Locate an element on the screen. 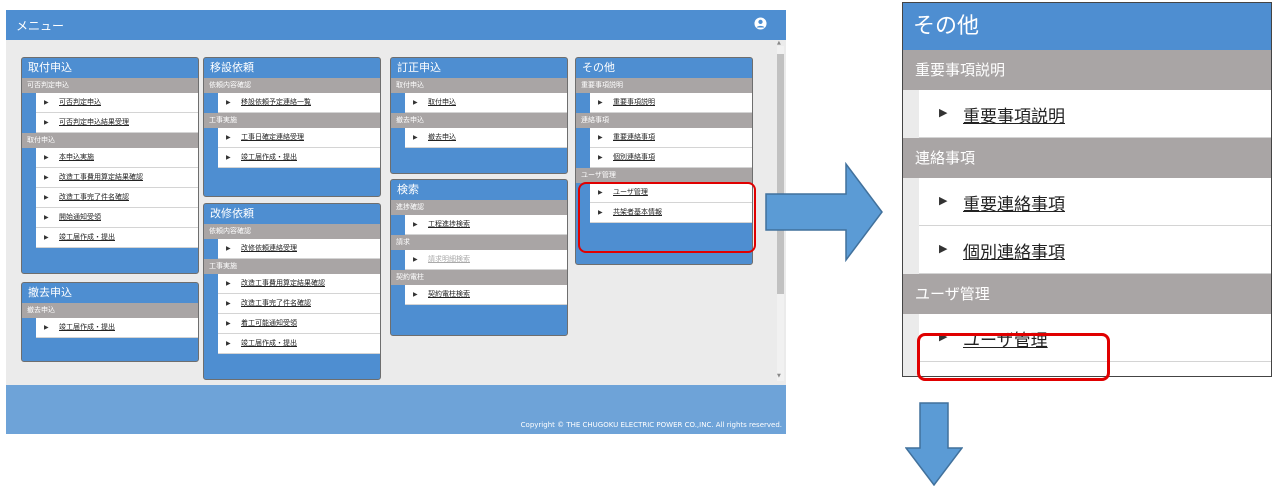 This screenshot has width=1272, height=486. zoom-section-header: 重要事項説明 is located at coordinates (1087, 70).